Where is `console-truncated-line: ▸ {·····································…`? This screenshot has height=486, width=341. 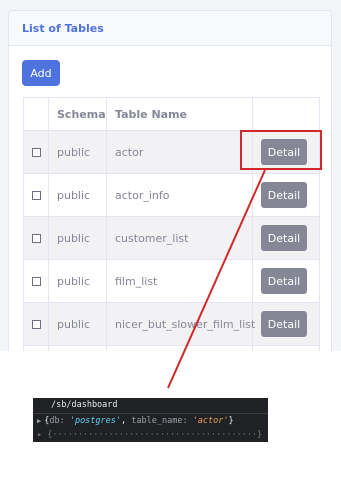 console-truncated-line: ▸ {·····································… is located at coordinates (150, 435).